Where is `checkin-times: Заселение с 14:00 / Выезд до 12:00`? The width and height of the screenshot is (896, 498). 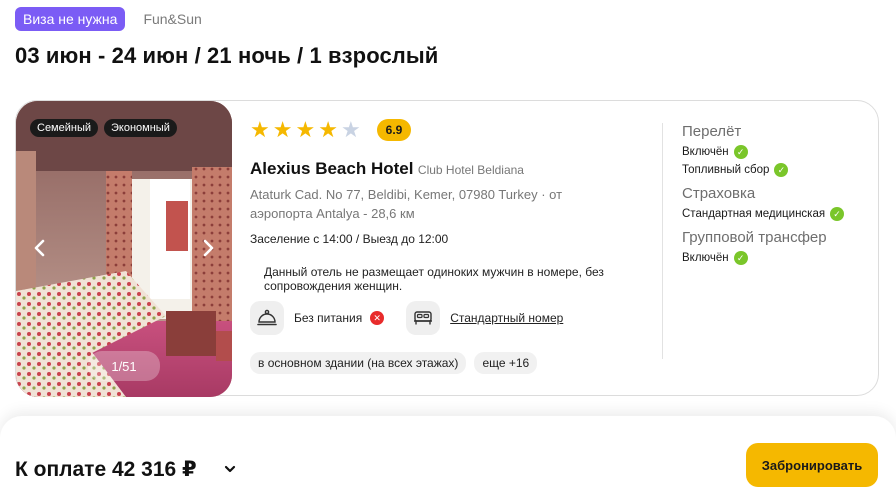
checkin-times: Заселение с 14:00 / Выезд до 12:00 is located at coordinates (349, 239).